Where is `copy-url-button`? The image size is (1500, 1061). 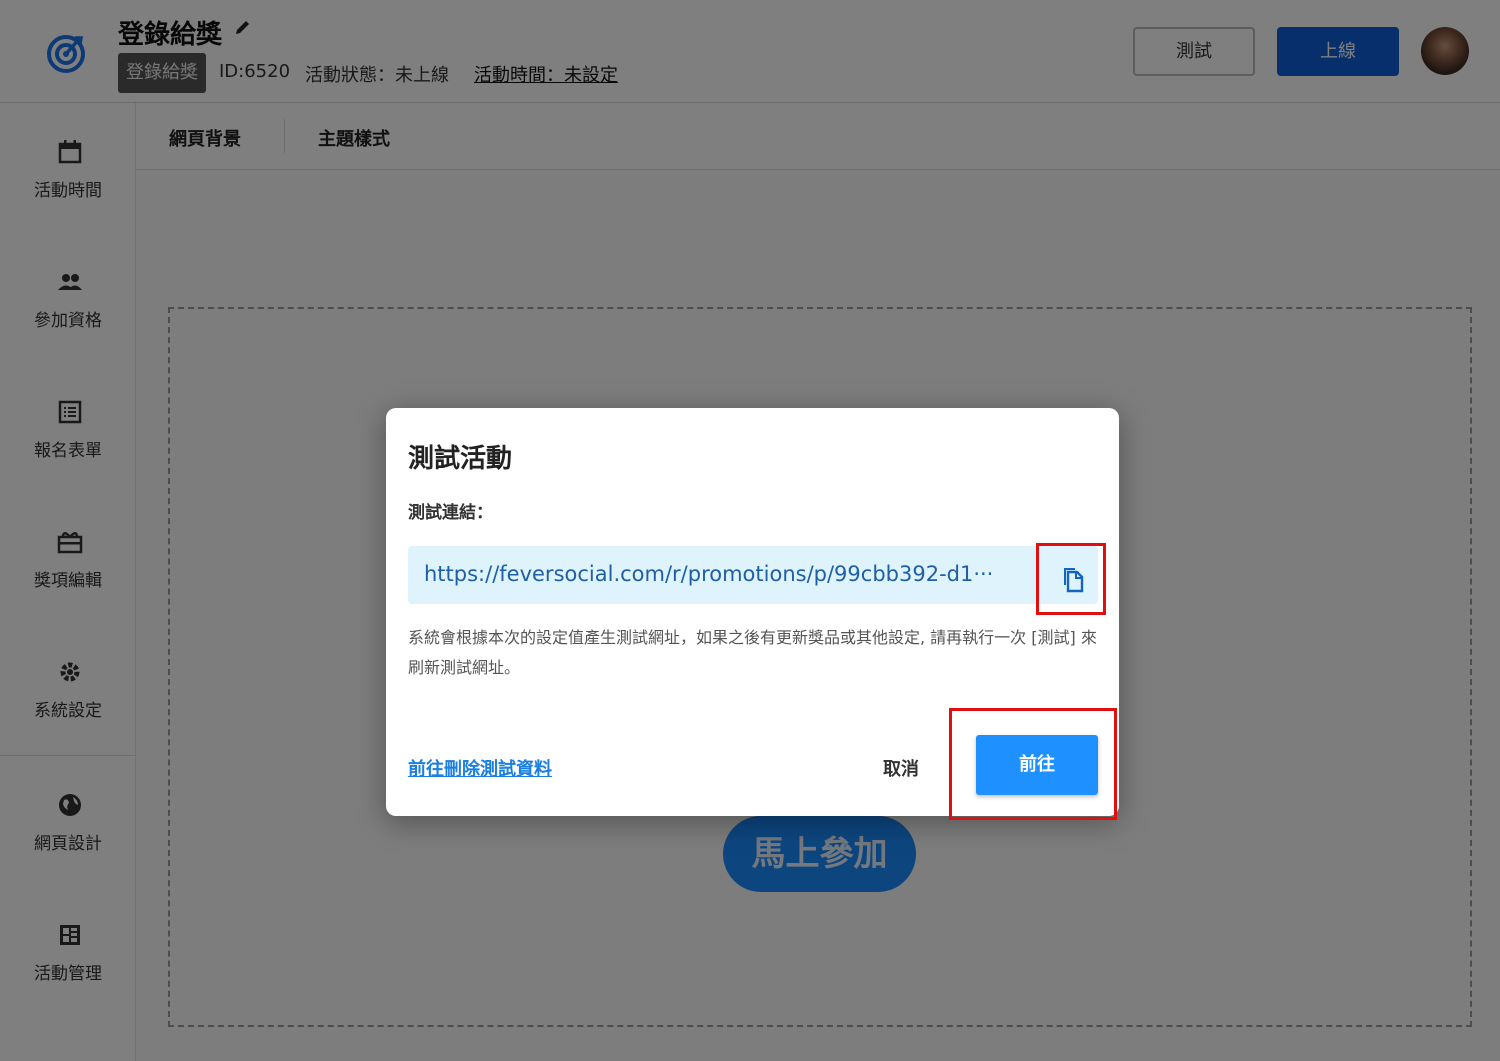
copy-url-button is located at coordinates (1071, 579).